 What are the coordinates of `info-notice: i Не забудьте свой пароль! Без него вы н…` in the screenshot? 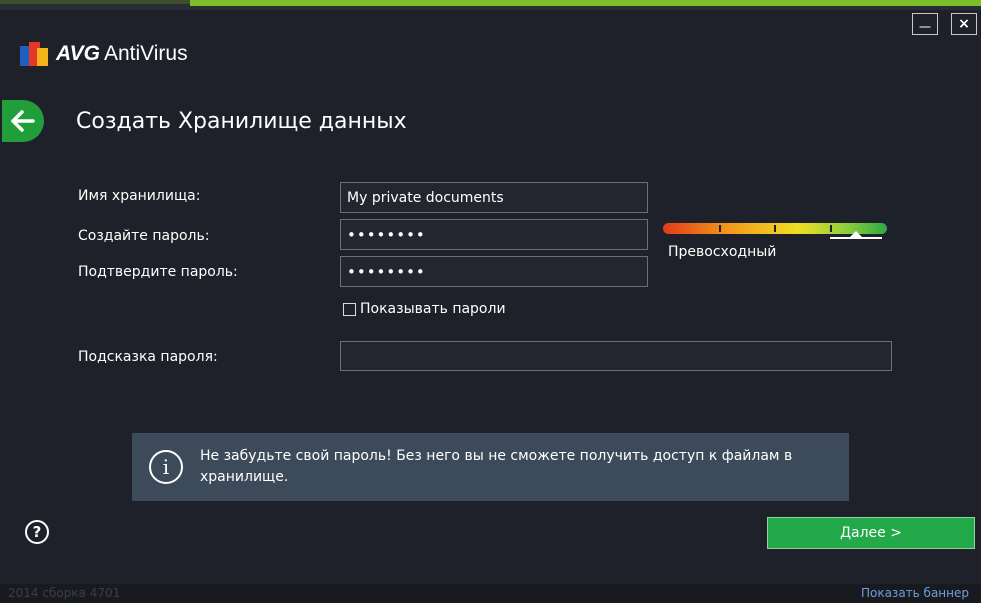 It's located at (490, 467).